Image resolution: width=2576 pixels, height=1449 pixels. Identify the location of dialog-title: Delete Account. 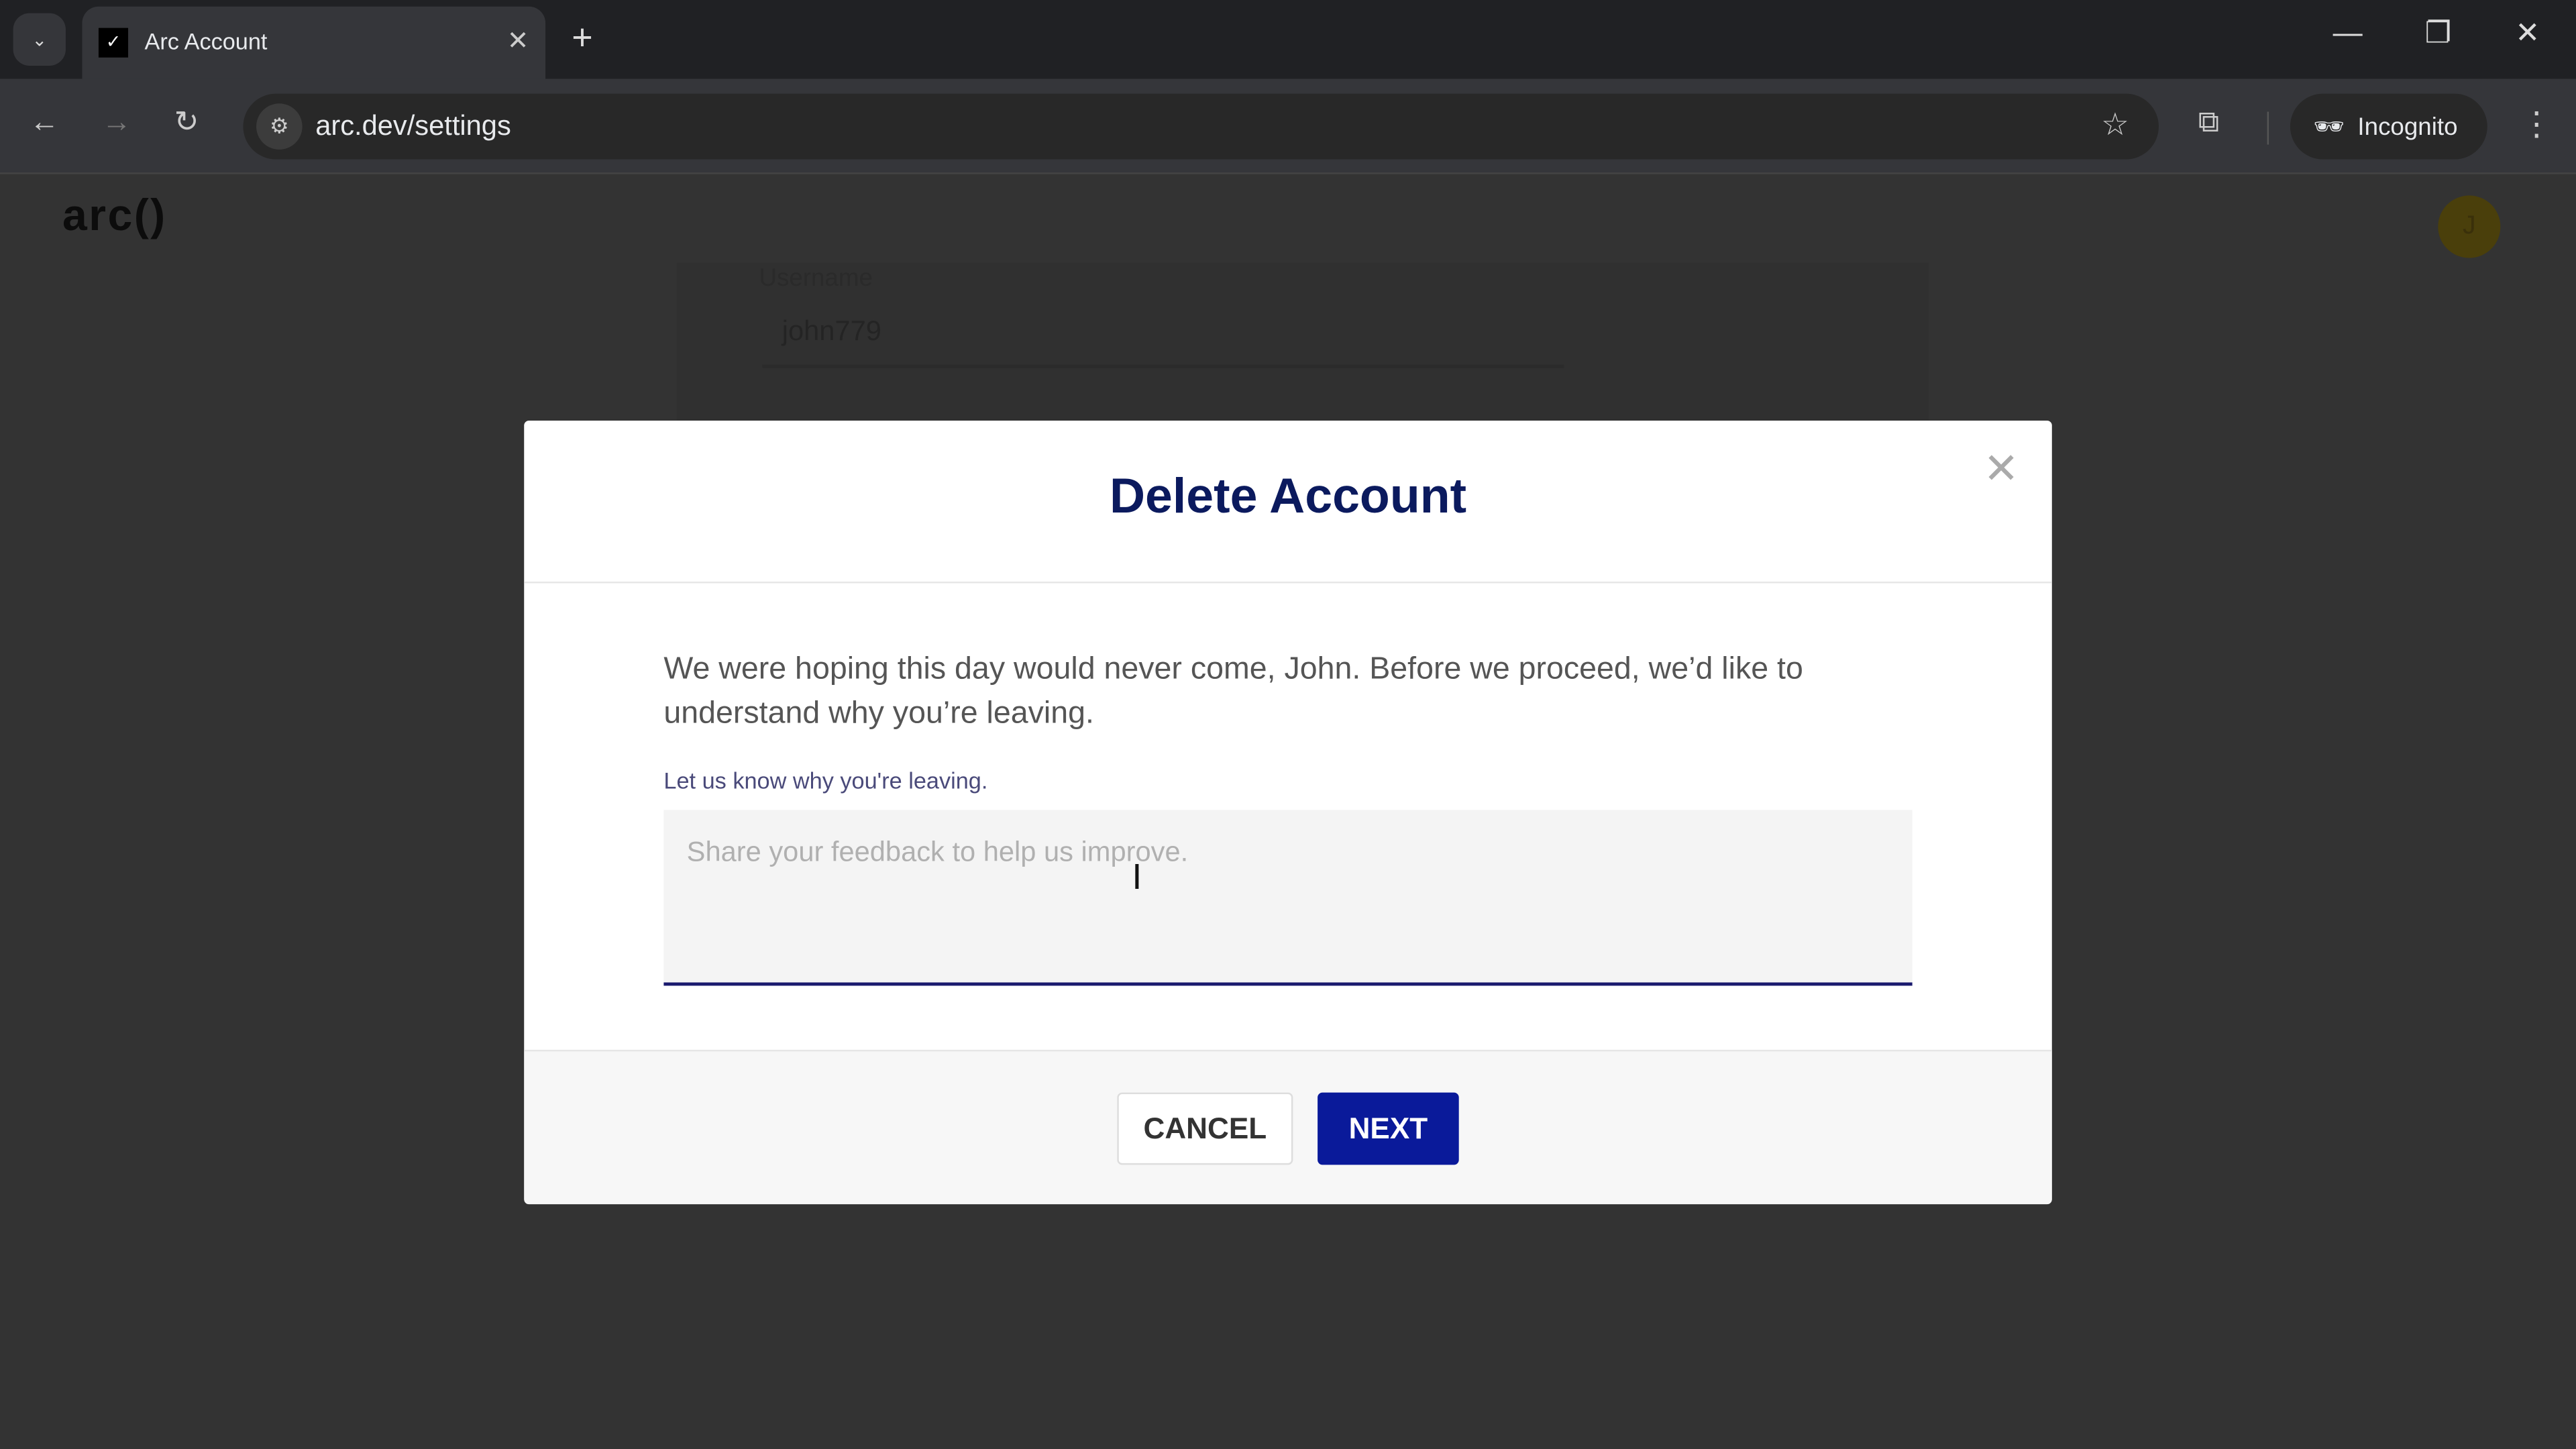
(1288, 497).